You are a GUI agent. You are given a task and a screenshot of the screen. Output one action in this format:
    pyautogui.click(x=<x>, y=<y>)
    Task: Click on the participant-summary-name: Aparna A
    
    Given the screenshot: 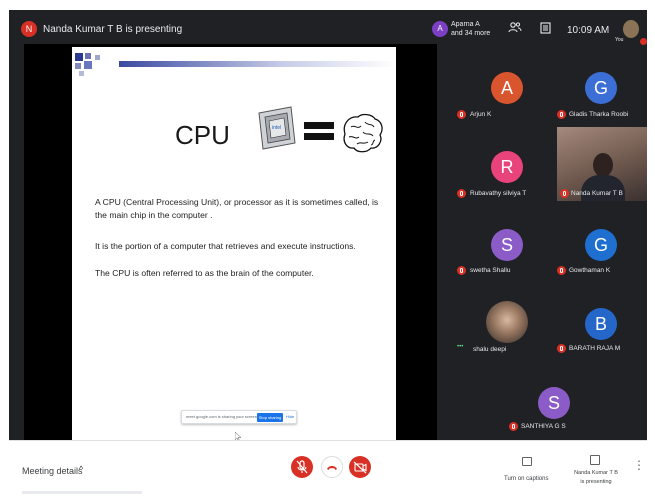 What is the action you would take?
    pyautogui.click(x=465, y=24)
    